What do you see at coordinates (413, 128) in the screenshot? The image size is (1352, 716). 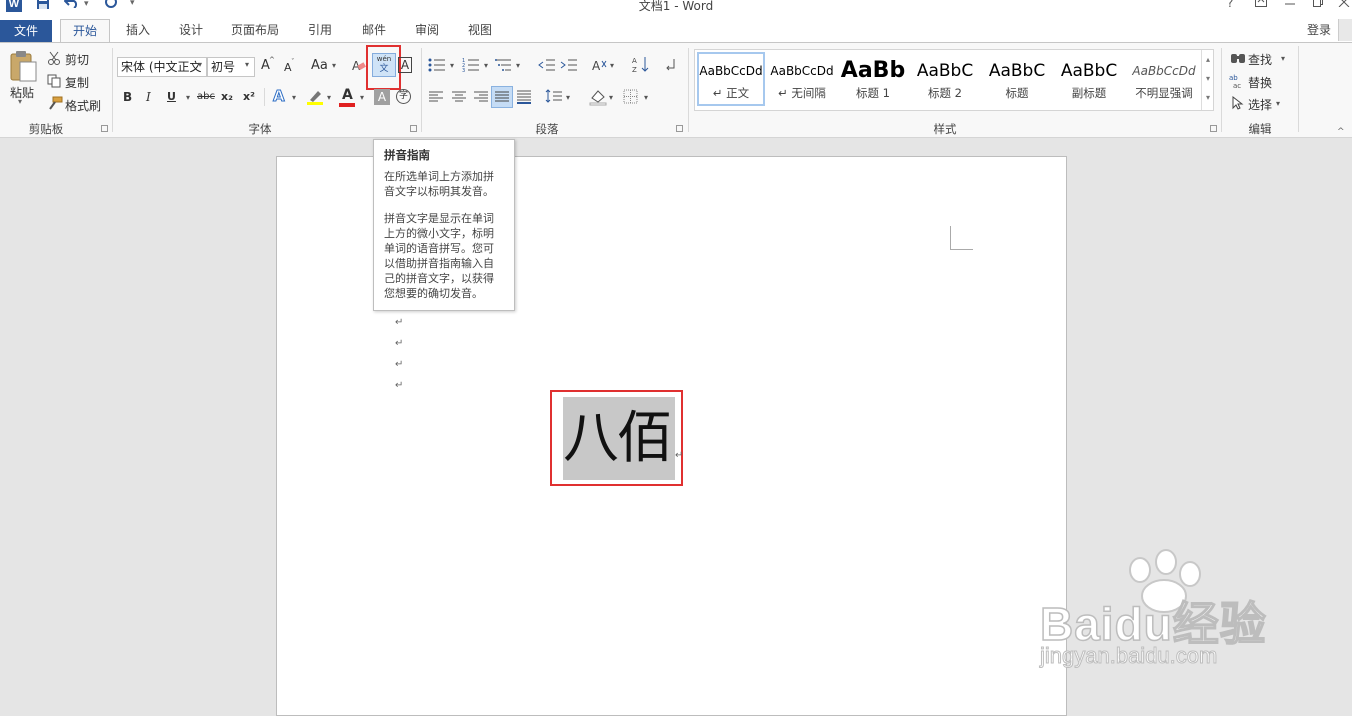 I see `font-launcher-icon` at bounding box center [413, 128].